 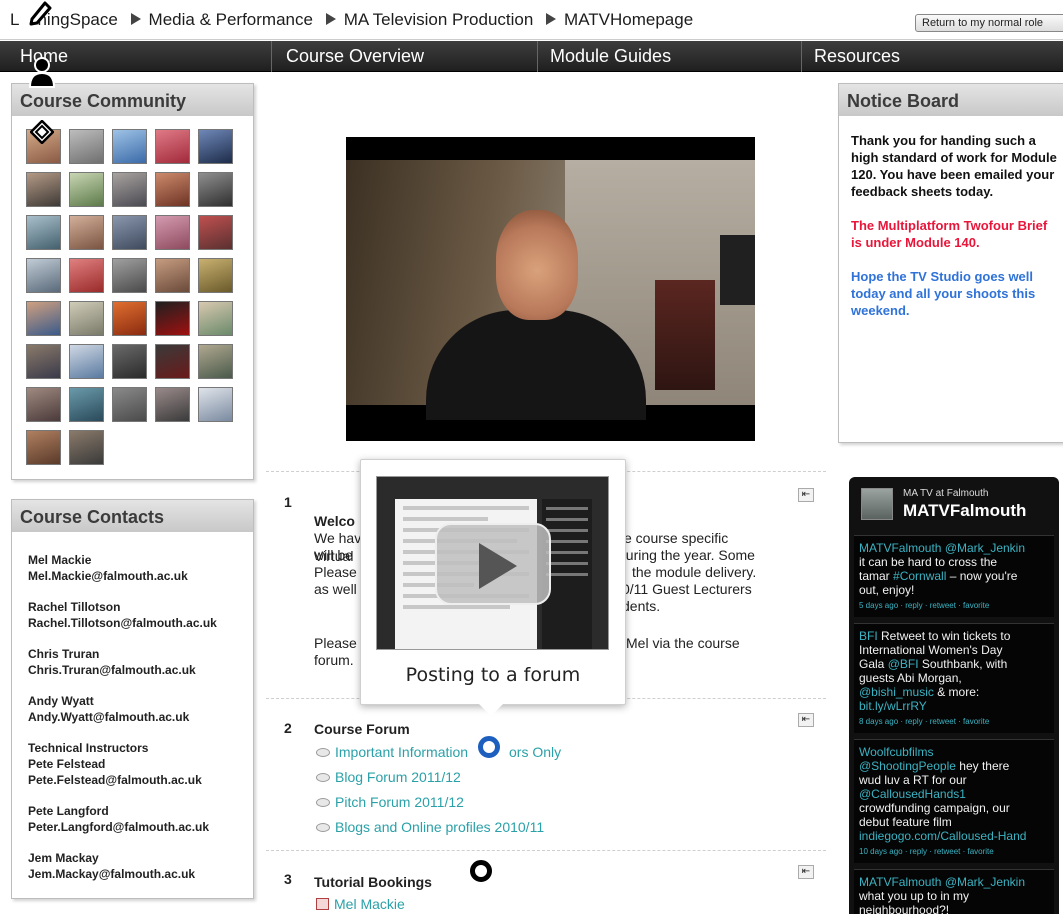 I want to click on forum-link-blog-forum: Blog Forum 2011/12, so click(x=388, y=777).